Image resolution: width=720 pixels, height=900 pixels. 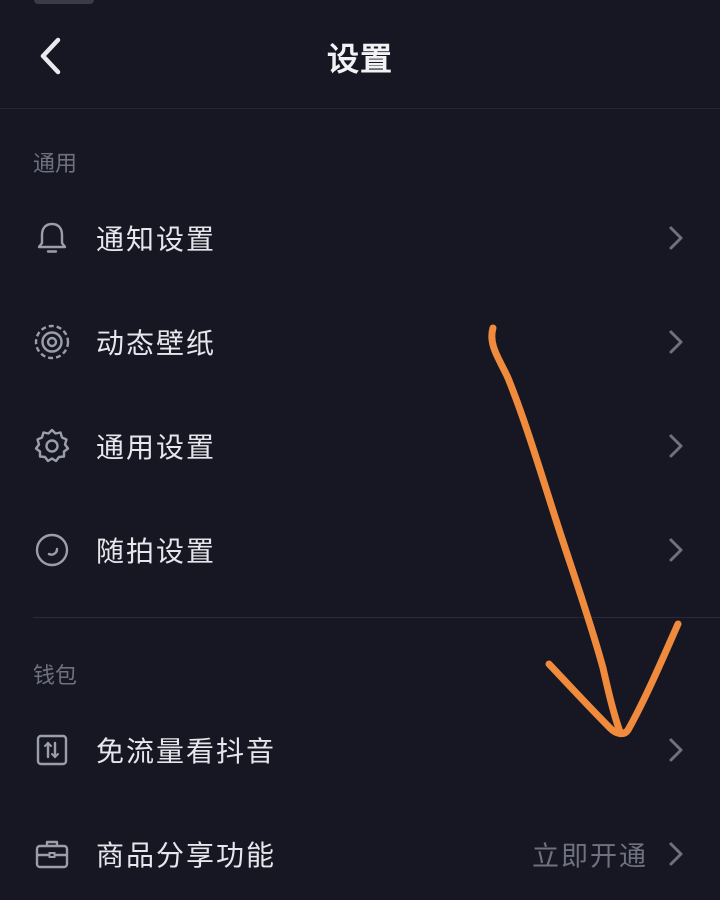 I want to click on live-wallpaper-icon, so click(x=52, y=342).